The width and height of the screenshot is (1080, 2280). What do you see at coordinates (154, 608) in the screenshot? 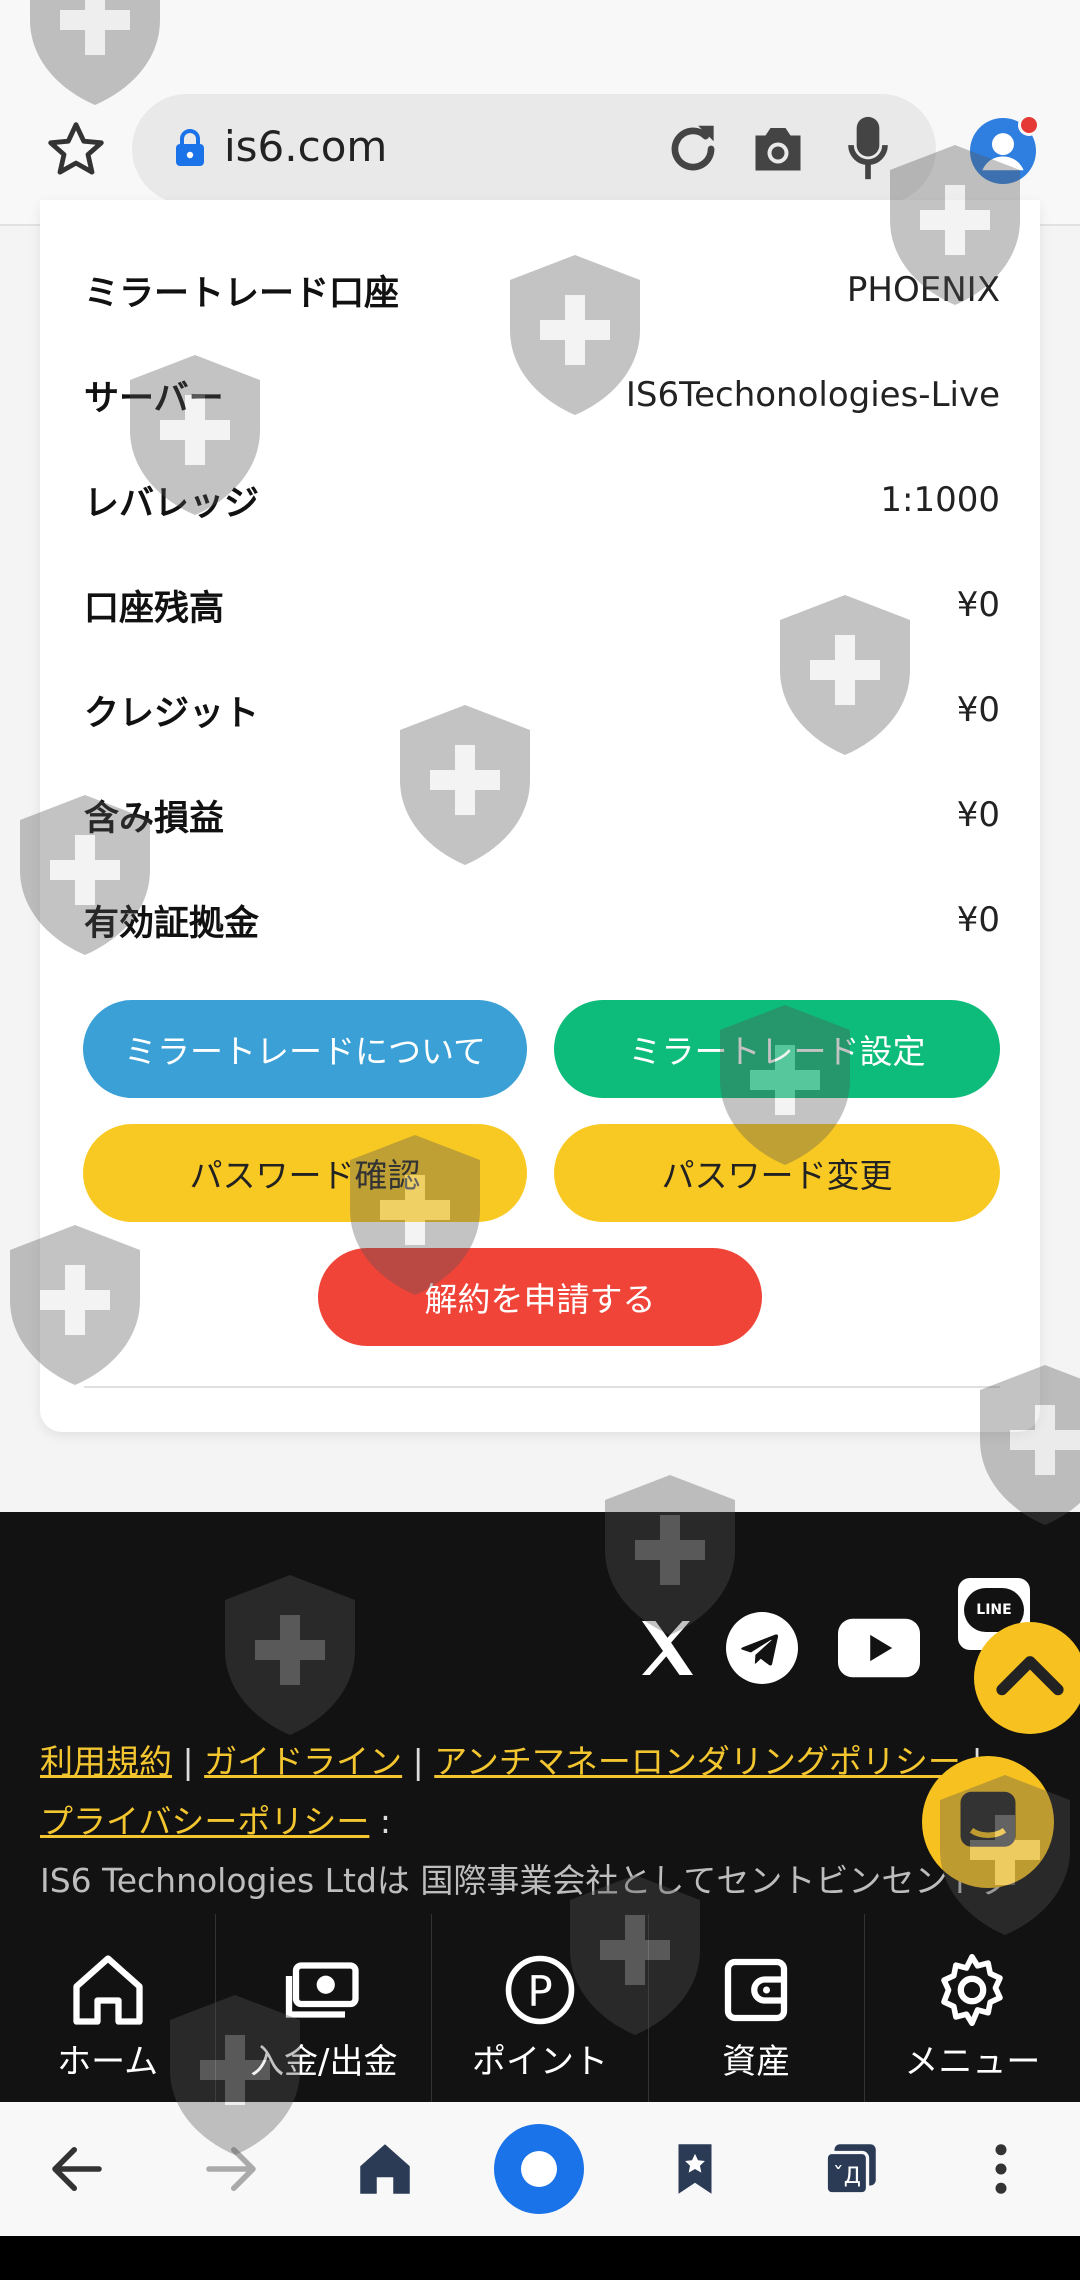
I see `row-label: 口座残高` at bounding box center [154, 608].